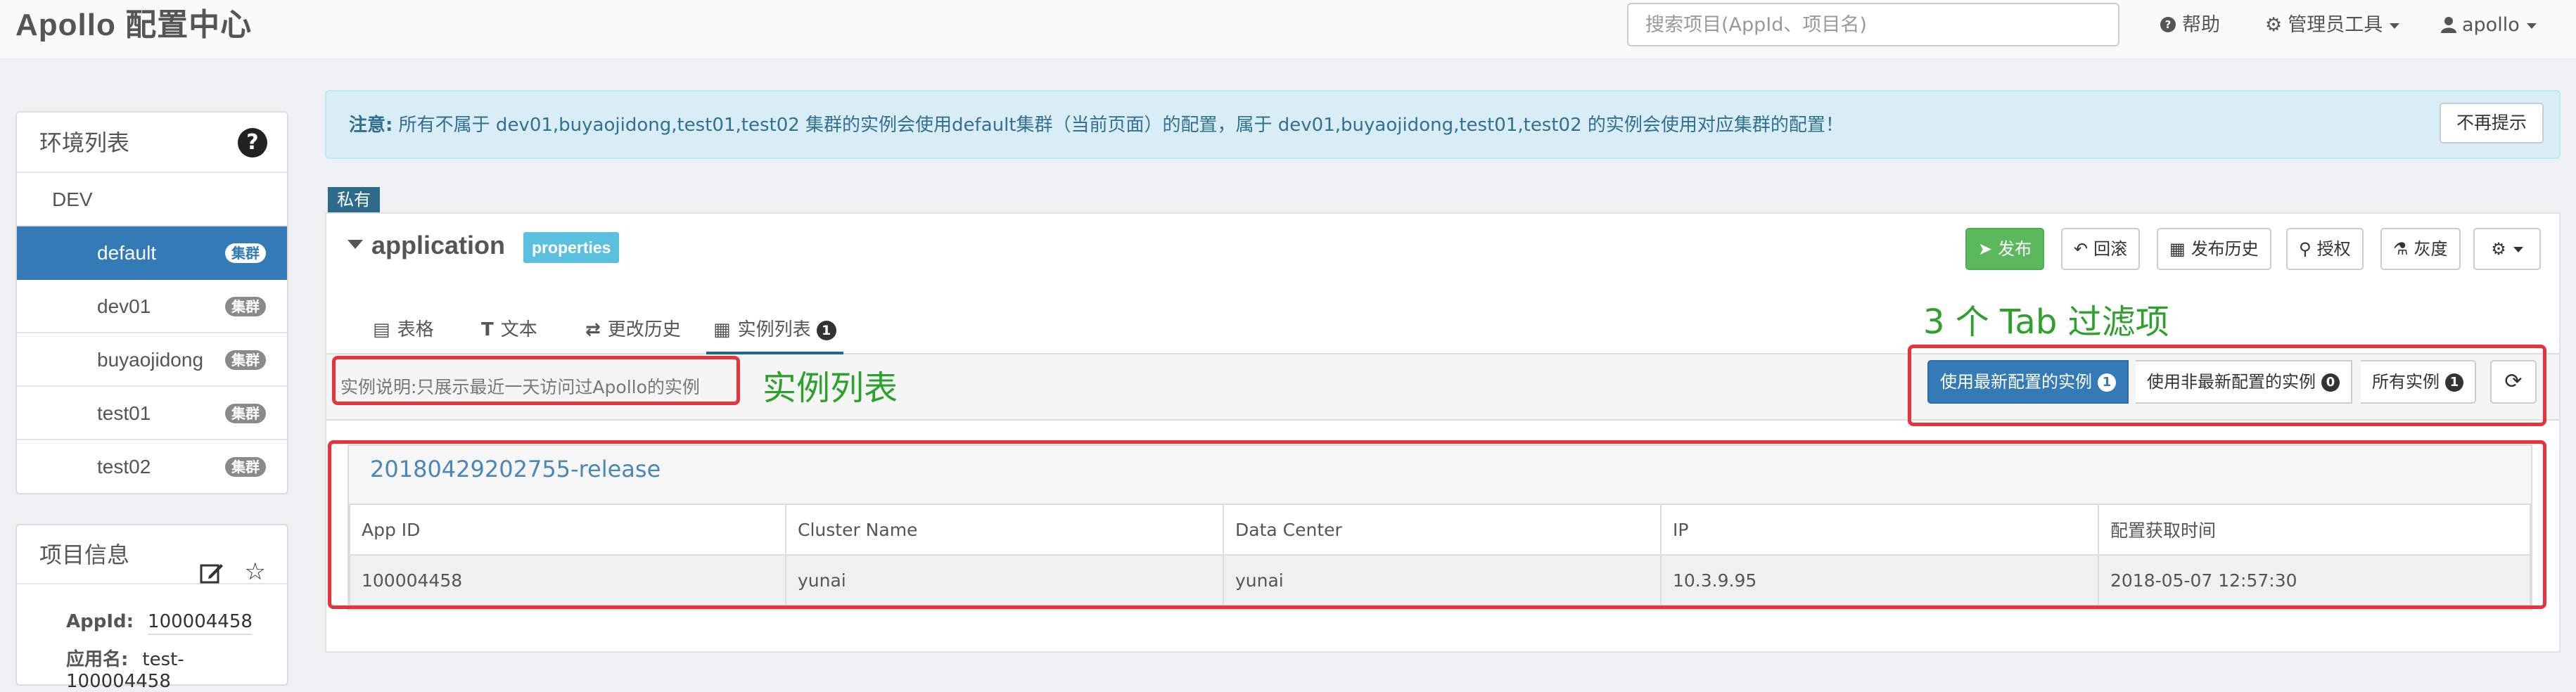 The width and height of the screenshot is (2576, 692). Describe the element at coordinates (84, 555) in the screenshot. I see `project-info-title: 项目信息` at that location.